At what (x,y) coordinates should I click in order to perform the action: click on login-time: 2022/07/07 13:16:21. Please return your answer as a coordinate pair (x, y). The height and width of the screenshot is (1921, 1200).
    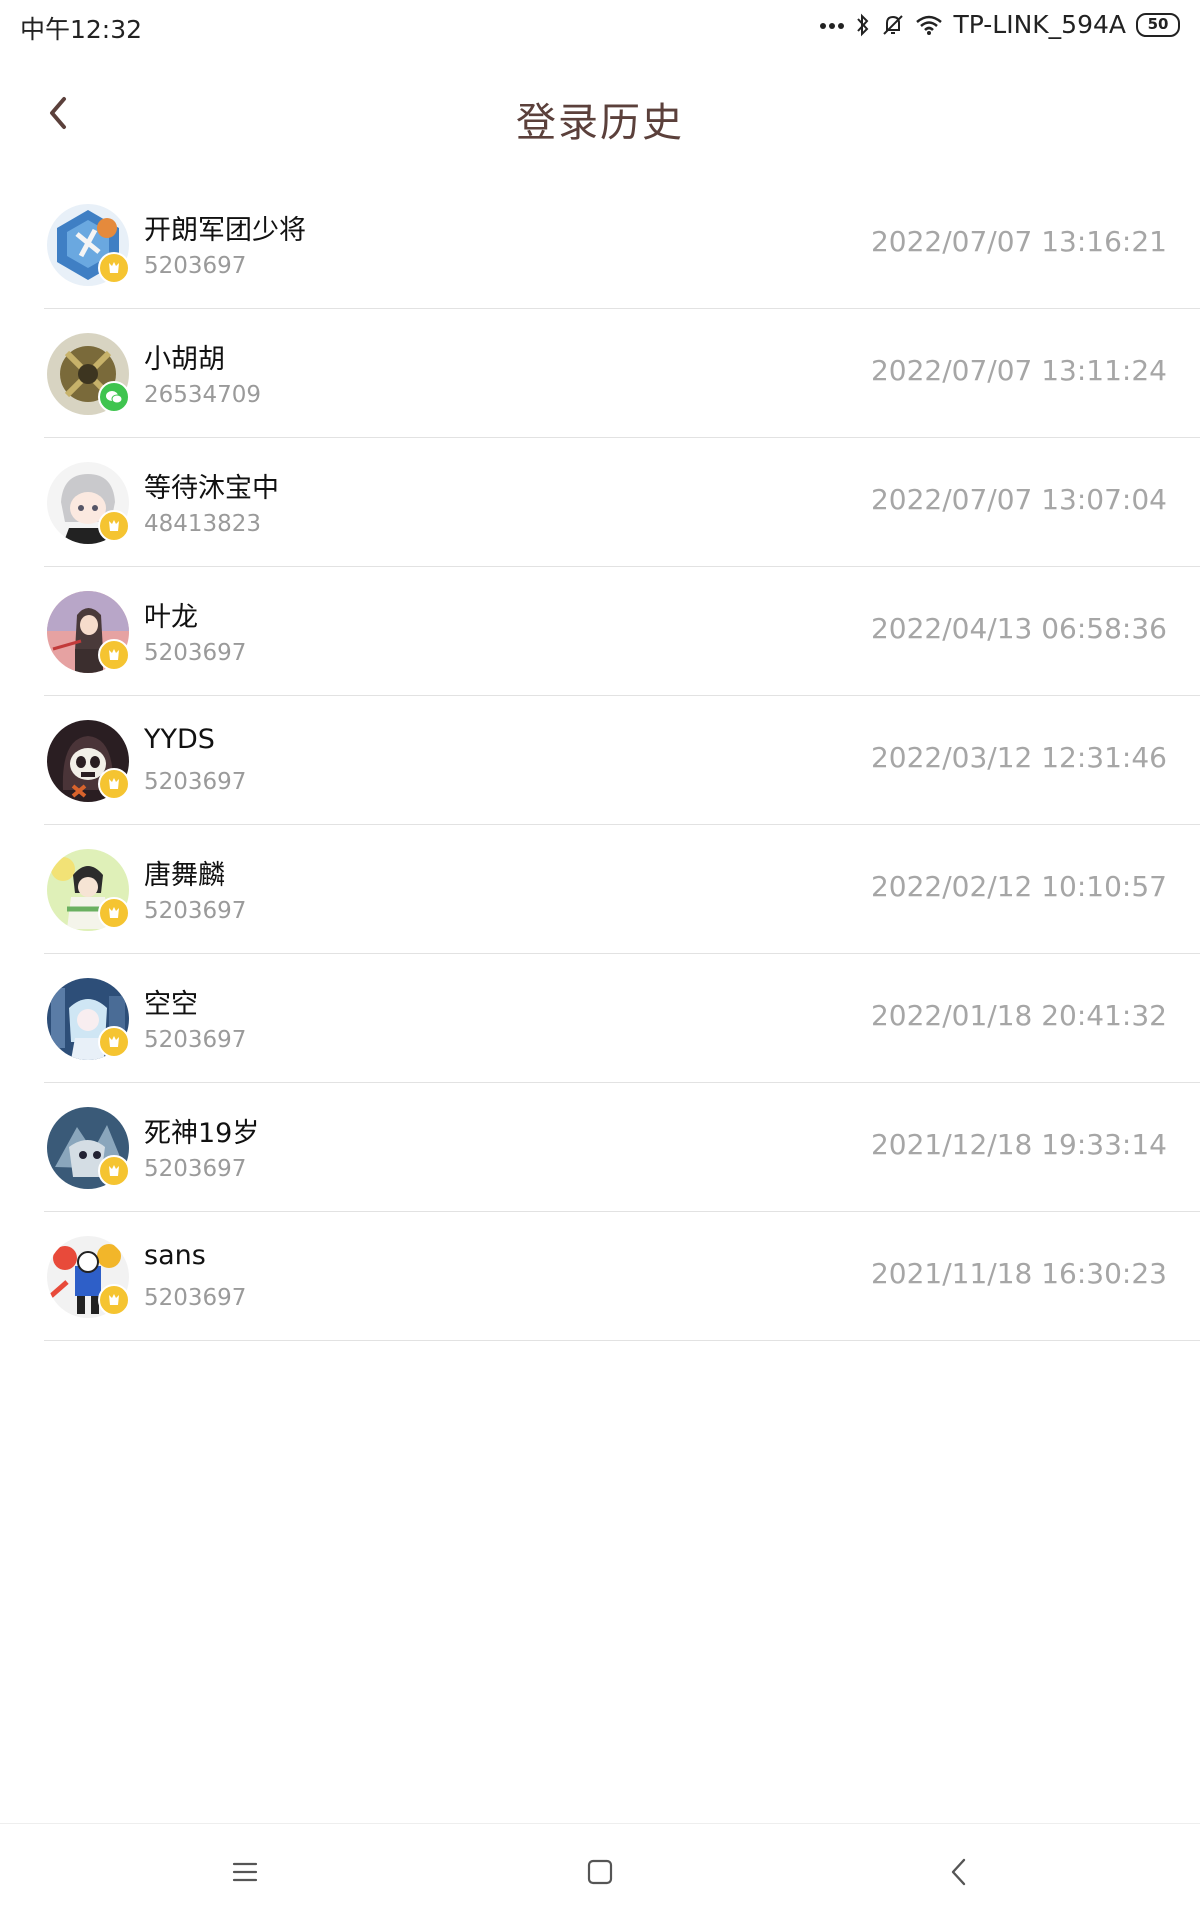
    Looking at the image, I should click on (1018, 241).